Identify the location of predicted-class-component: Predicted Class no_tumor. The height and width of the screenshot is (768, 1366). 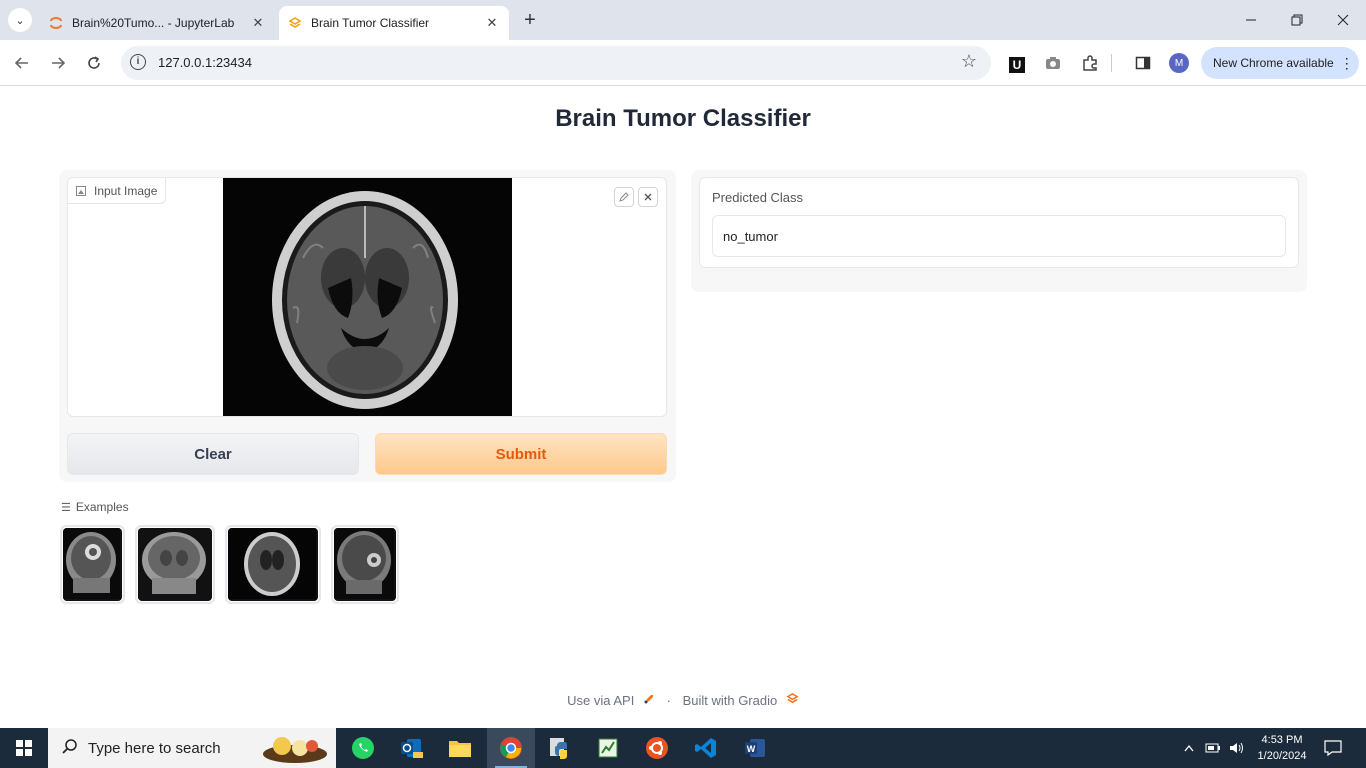
(999, 222).